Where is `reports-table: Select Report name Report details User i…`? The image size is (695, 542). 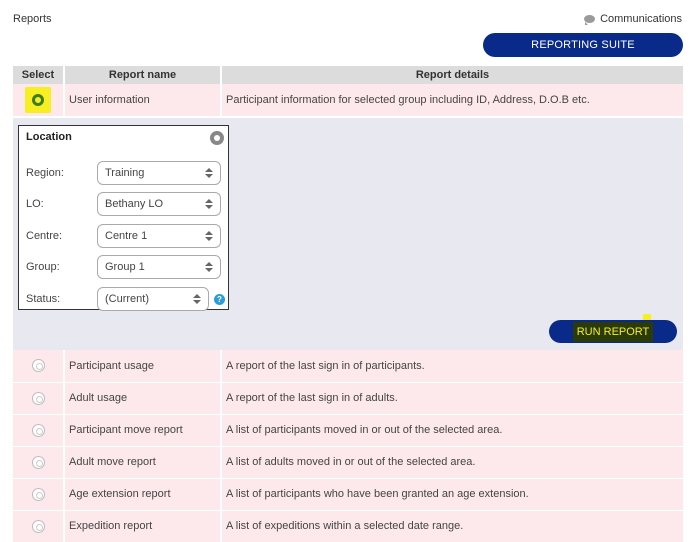
reports-table: Select Report name Report details User i… is located at coordinates (348, 91).